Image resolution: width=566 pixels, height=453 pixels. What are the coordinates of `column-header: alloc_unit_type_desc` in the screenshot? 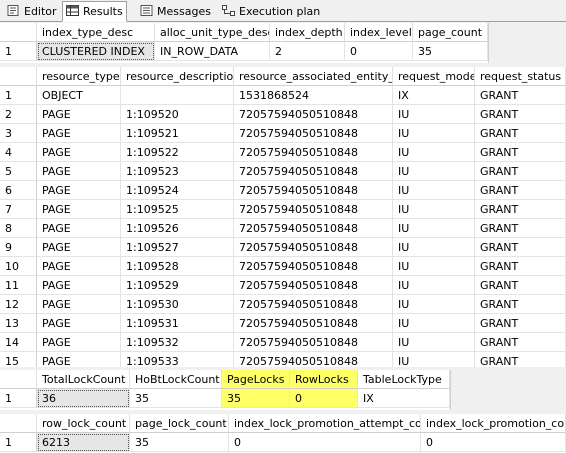 It's located at (212, 32).